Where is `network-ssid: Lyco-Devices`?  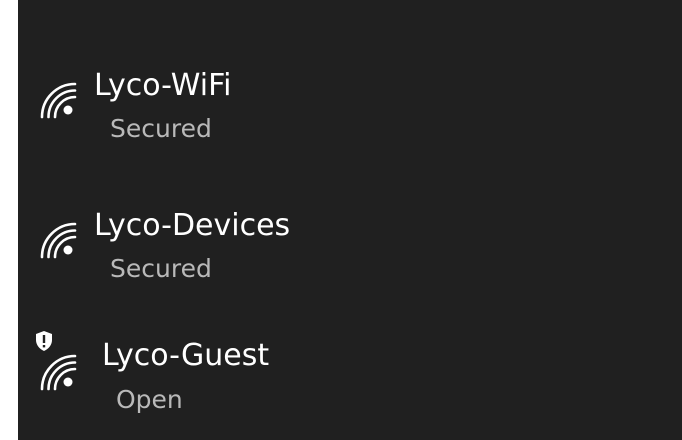 network-ssid: Lyco-Devices is located at coordinates (192, 225).